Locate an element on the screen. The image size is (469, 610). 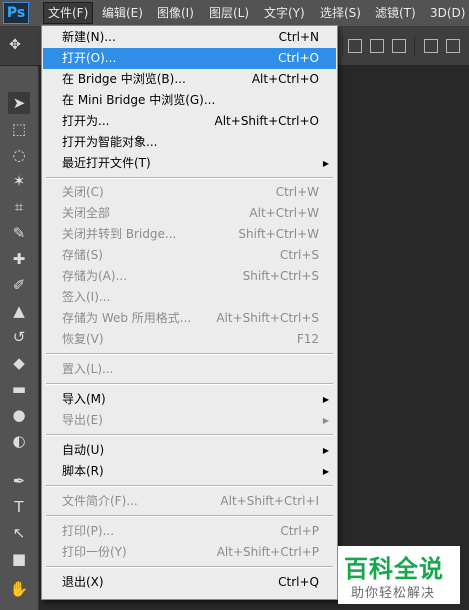
menu-item-open-as: 打开为... Alt+Shift+Ctrl+O is located at coordinates (189, 121).